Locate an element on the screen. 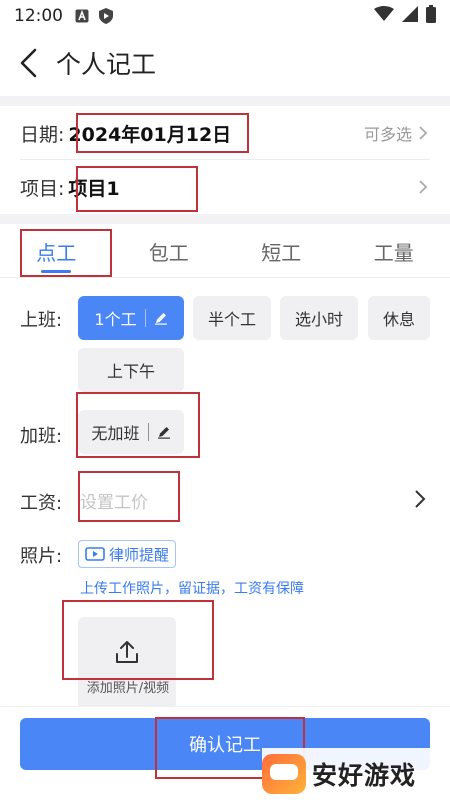 This screenshot has height=800, width=450. tab-contract-work: 包工 is located at coordinates (169, 251).